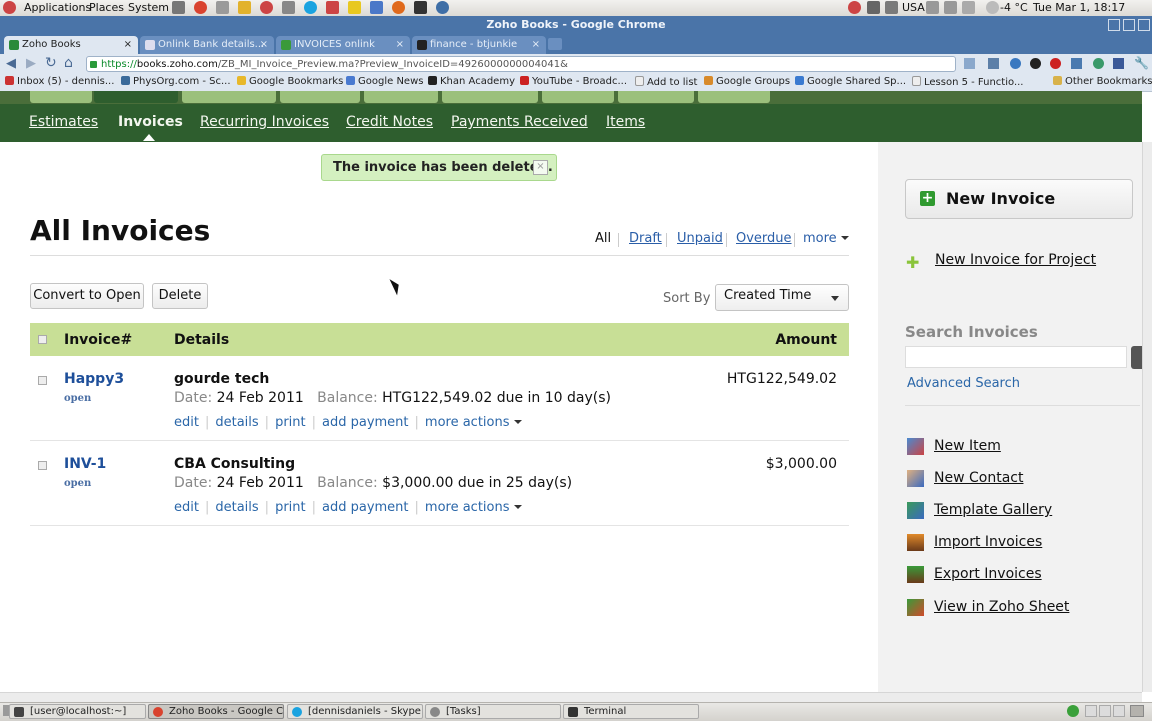 The width and height of the screenshot is (1152, 721). I want to click on home-launcher-icon, so click(222, 7).